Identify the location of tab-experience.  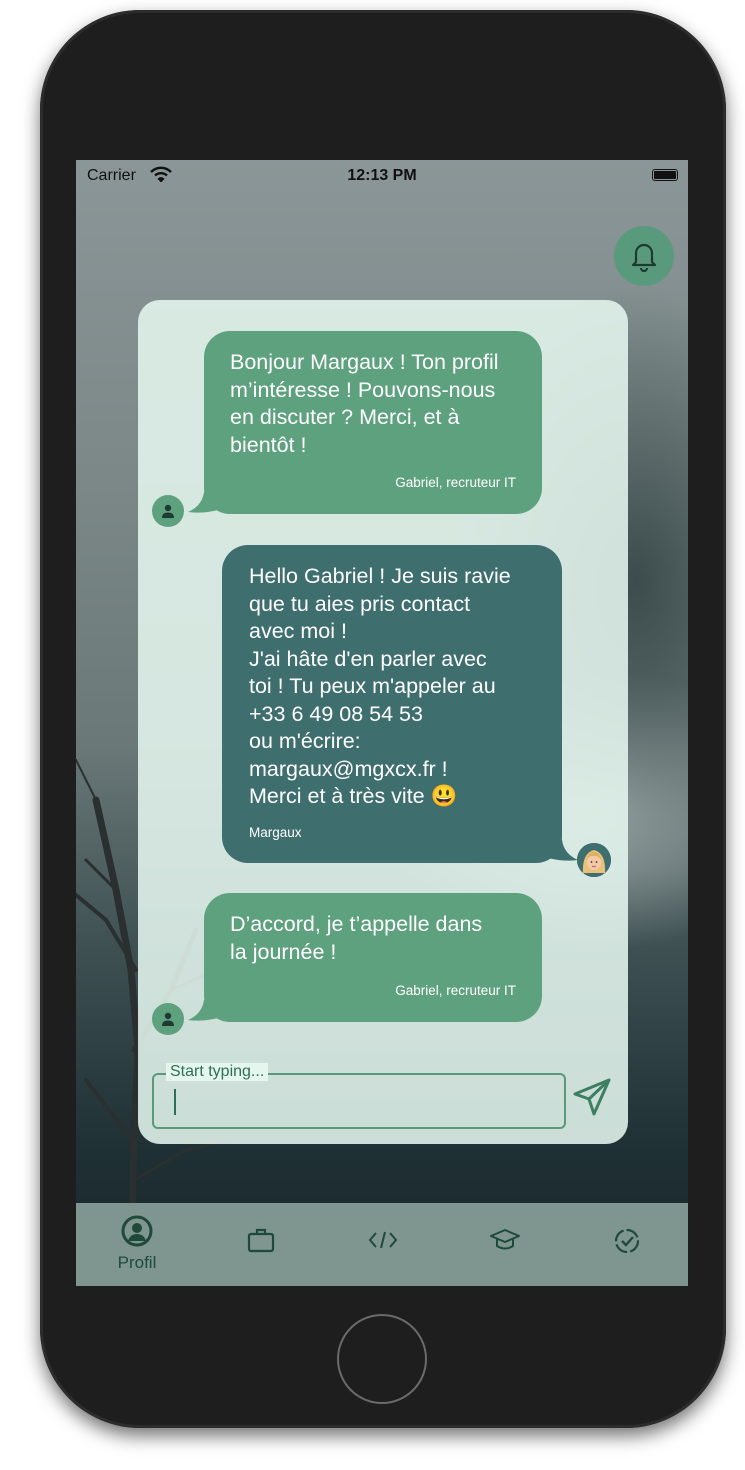
(261, 1244).